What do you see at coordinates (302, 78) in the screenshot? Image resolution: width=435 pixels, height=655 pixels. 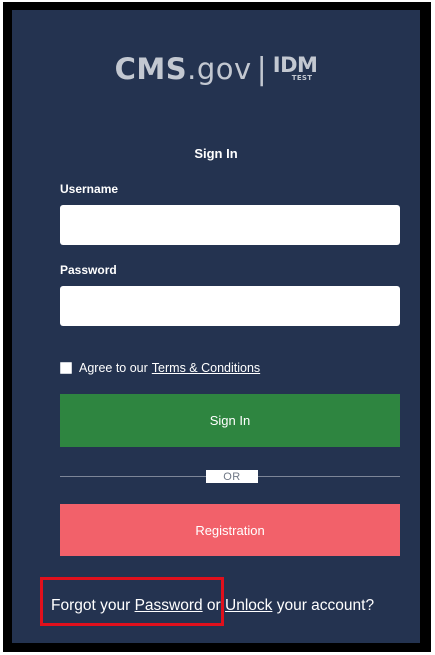 I see `logo-test-text: TEST` at bounding box center [302, 78].